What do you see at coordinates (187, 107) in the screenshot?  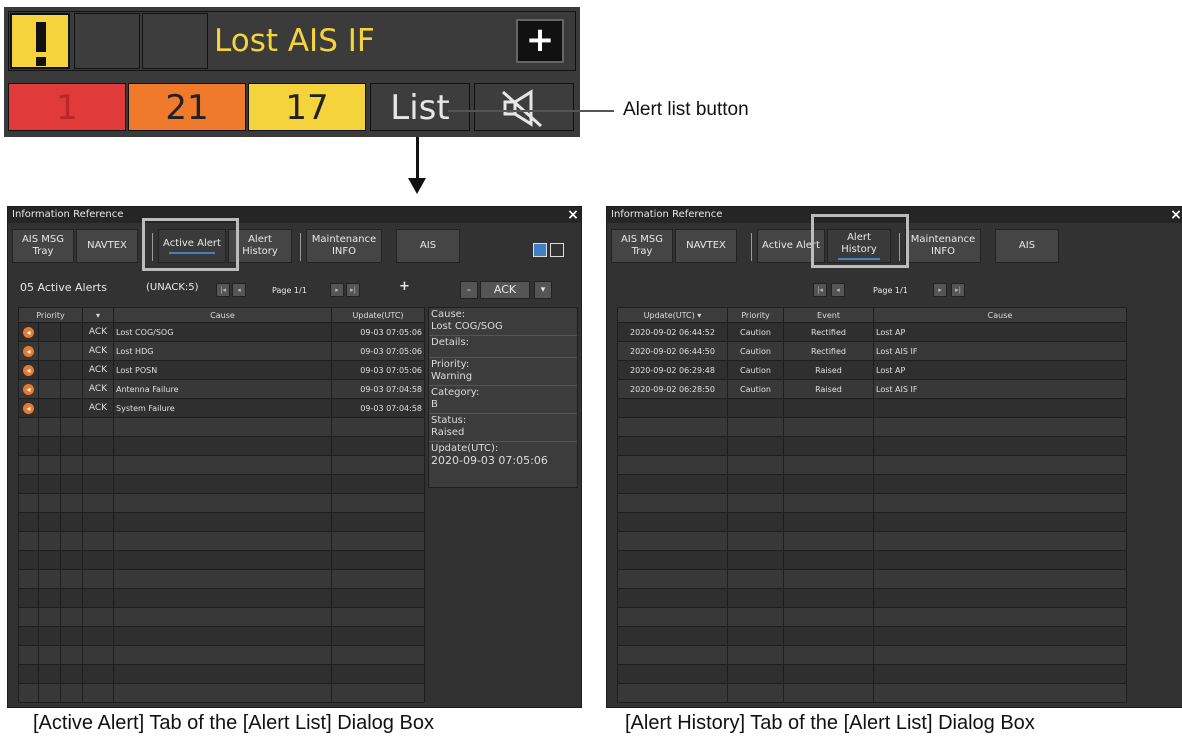 I see `warning-count: 21` at bounding box center [187, 107].